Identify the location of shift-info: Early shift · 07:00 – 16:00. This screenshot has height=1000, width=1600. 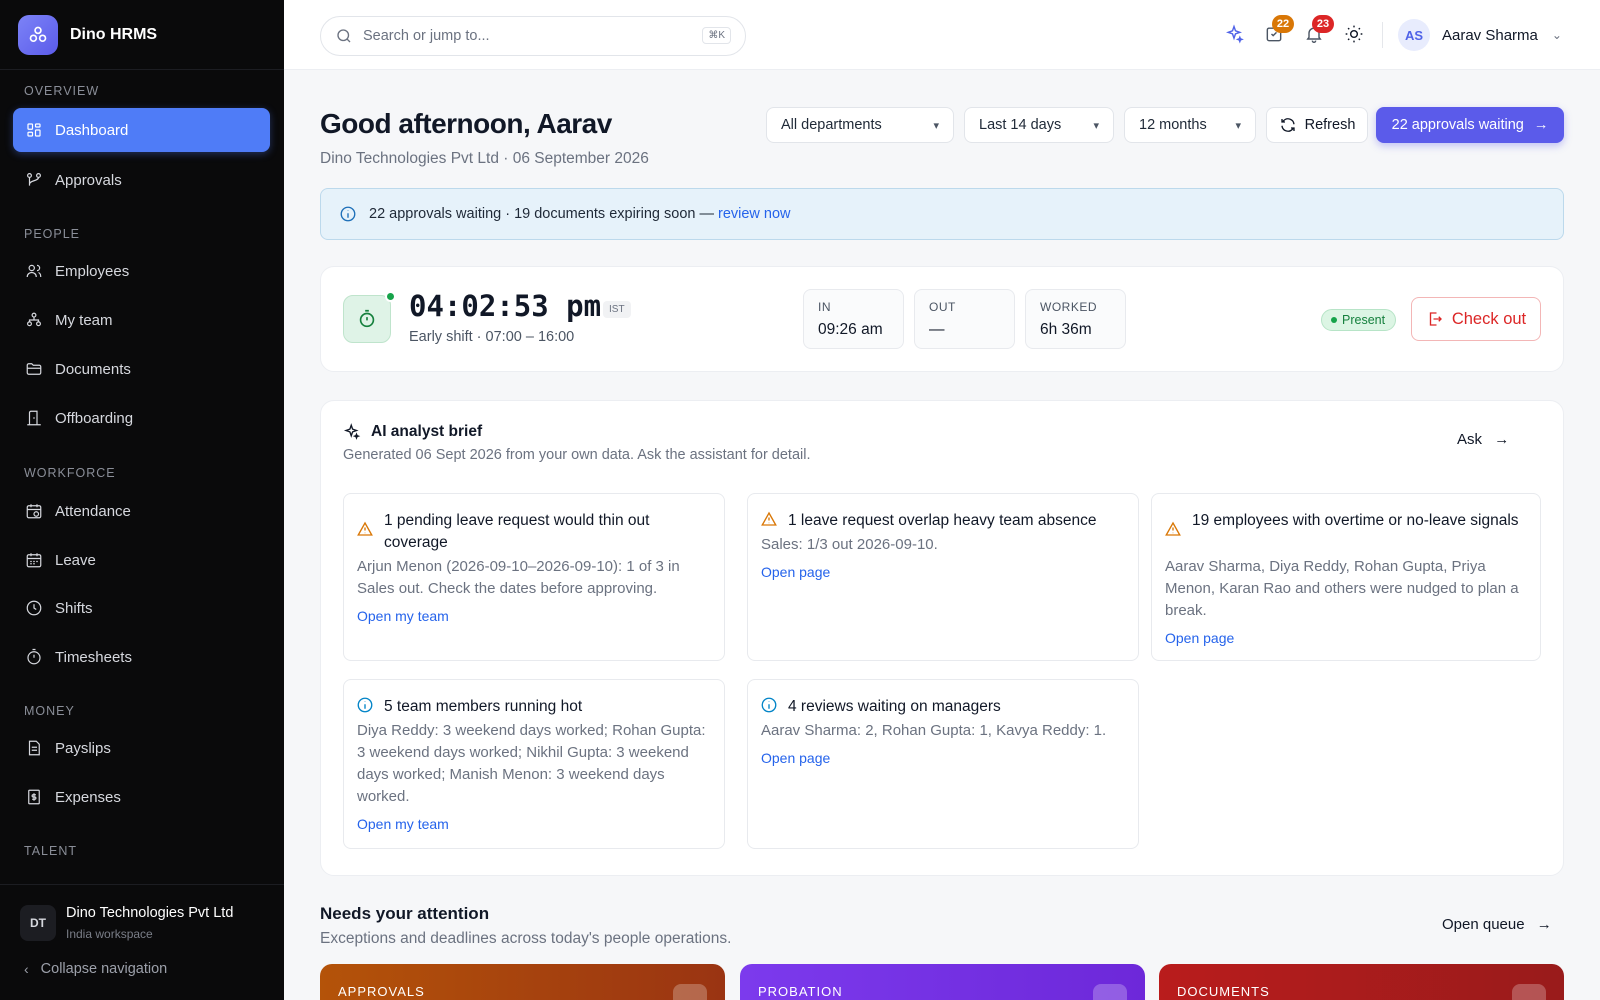
(492, 337).